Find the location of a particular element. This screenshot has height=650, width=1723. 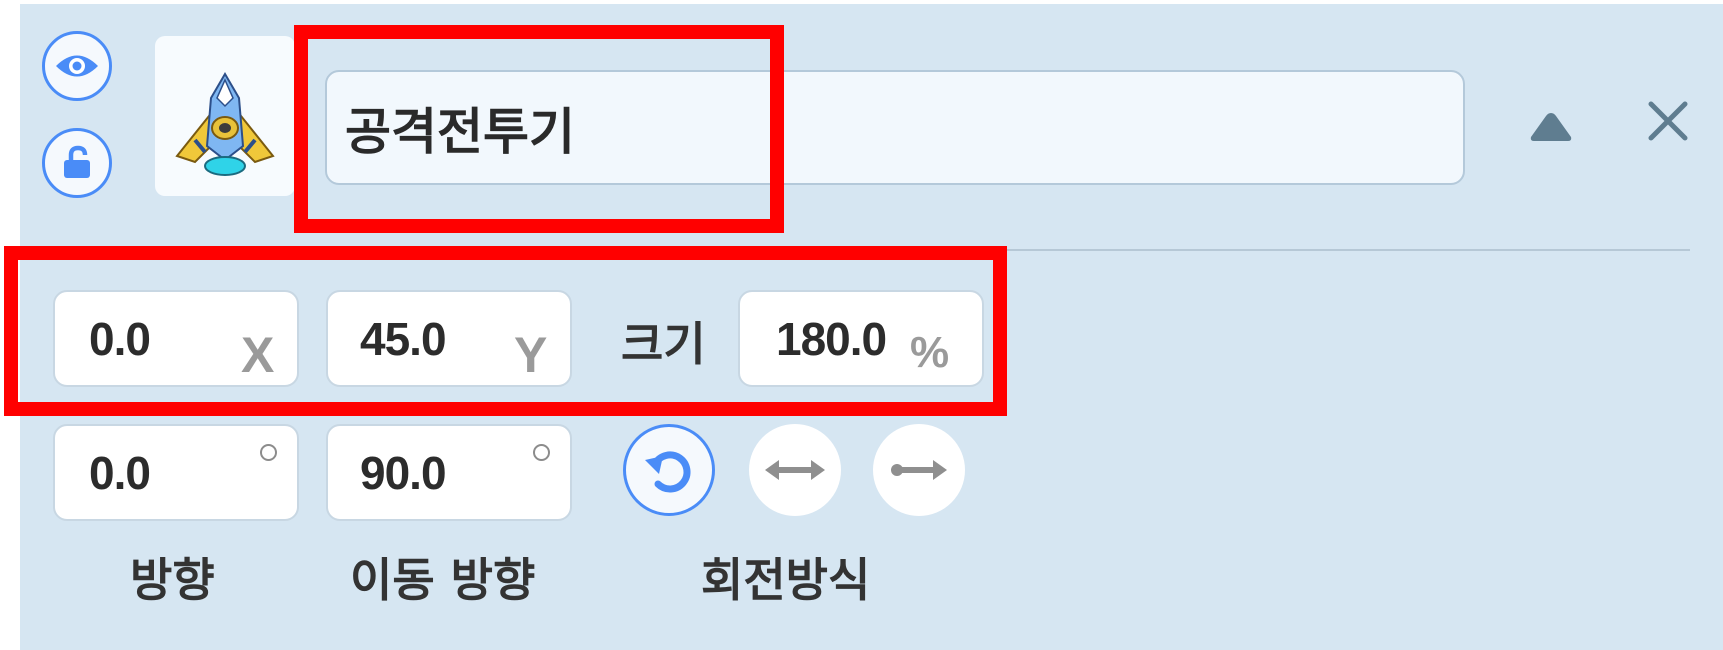

visibility-toggle-button is located at coordinates (77, 66).